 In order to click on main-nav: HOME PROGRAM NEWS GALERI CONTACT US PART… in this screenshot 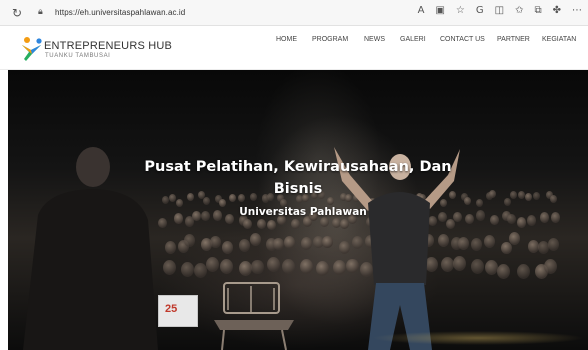, I will do `click(294, 42)`.